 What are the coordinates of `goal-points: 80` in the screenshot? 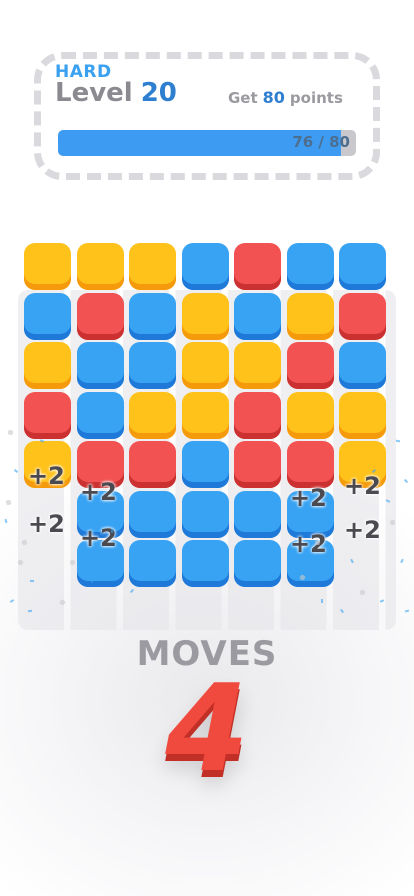 It's located at (273, 97).